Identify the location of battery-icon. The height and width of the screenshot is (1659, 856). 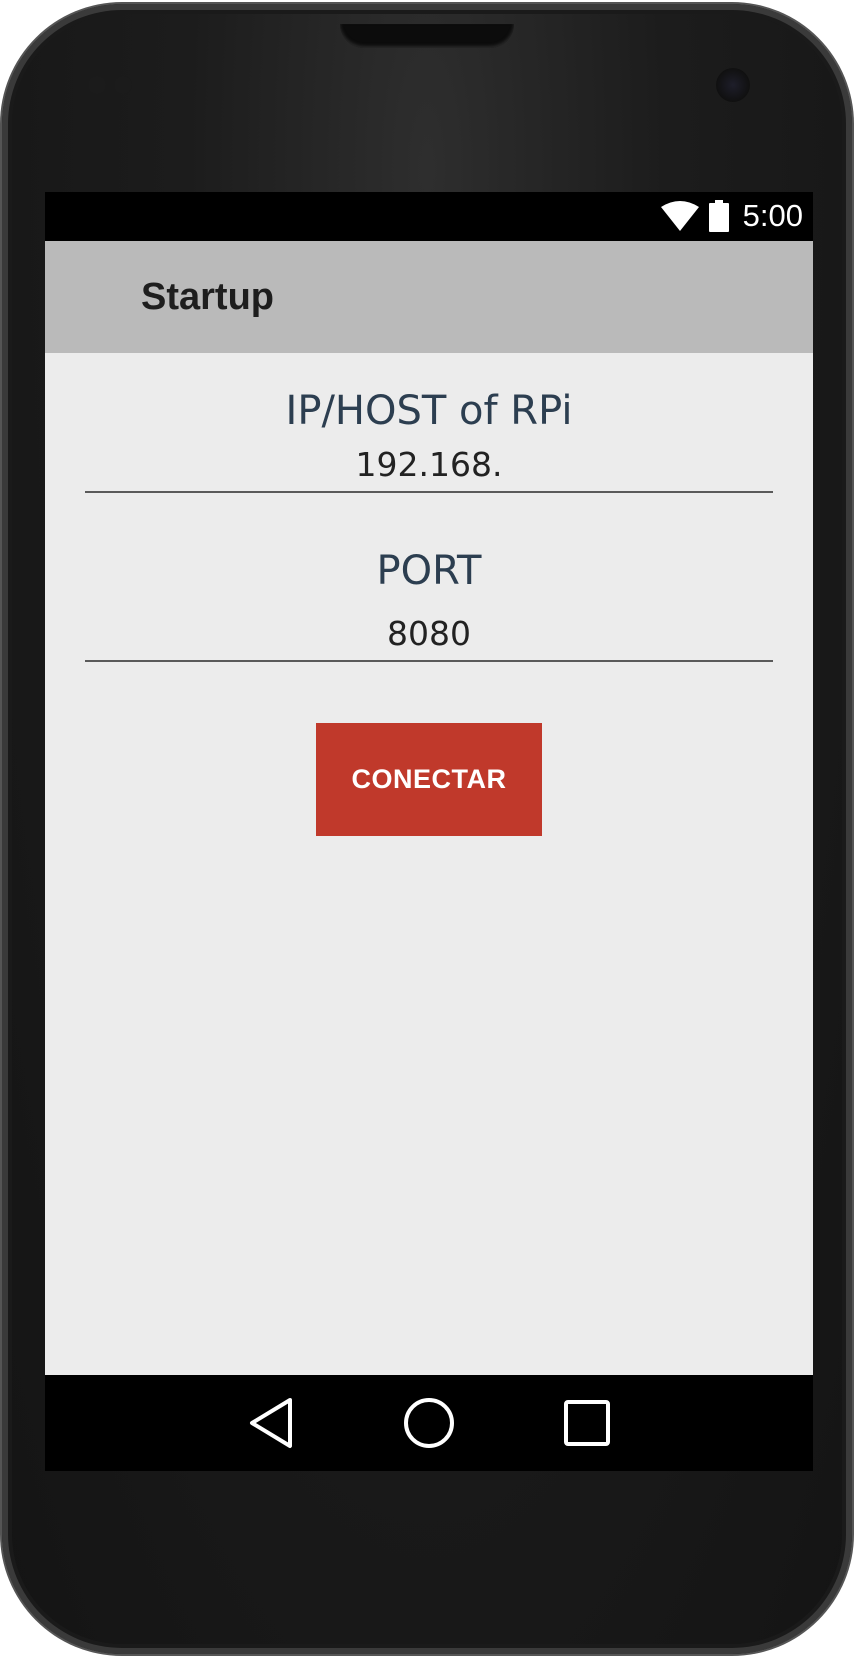
(718, 216).